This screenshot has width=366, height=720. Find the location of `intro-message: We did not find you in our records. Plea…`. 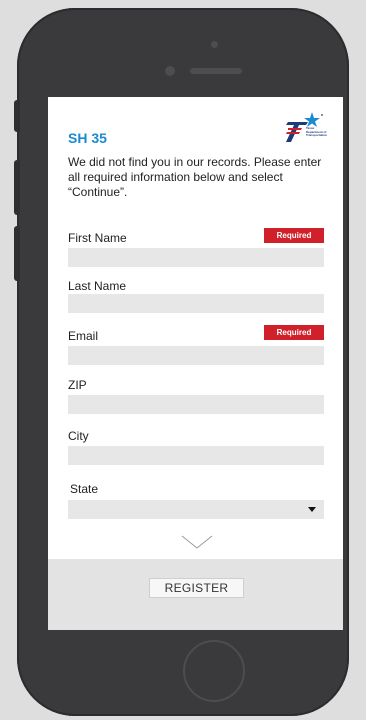

intro-message: We did not find you in our records. Plea… is located at coordinates (195, 177).